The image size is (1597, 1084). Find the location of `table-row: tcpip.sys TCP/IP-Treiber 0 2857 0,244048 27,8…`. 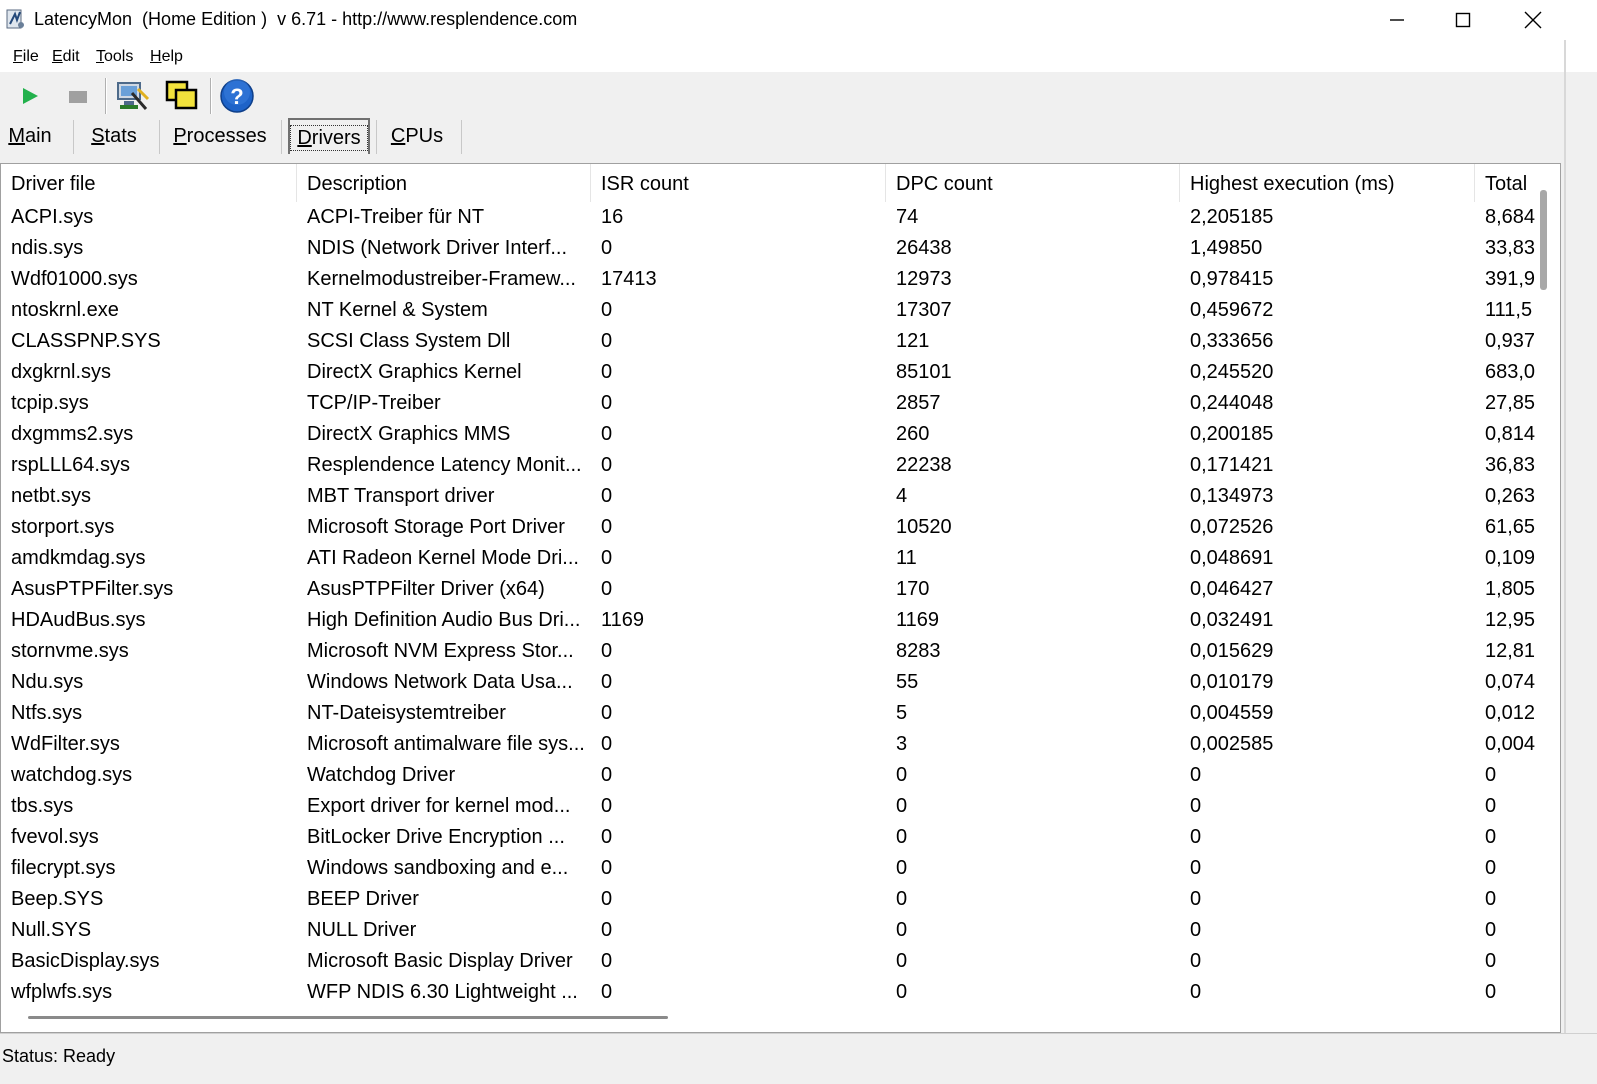

table-row: tcpip.sys TCP/IP-Treiber 0 2857 0,244048 27,8… is located at coordinates (773, 403).